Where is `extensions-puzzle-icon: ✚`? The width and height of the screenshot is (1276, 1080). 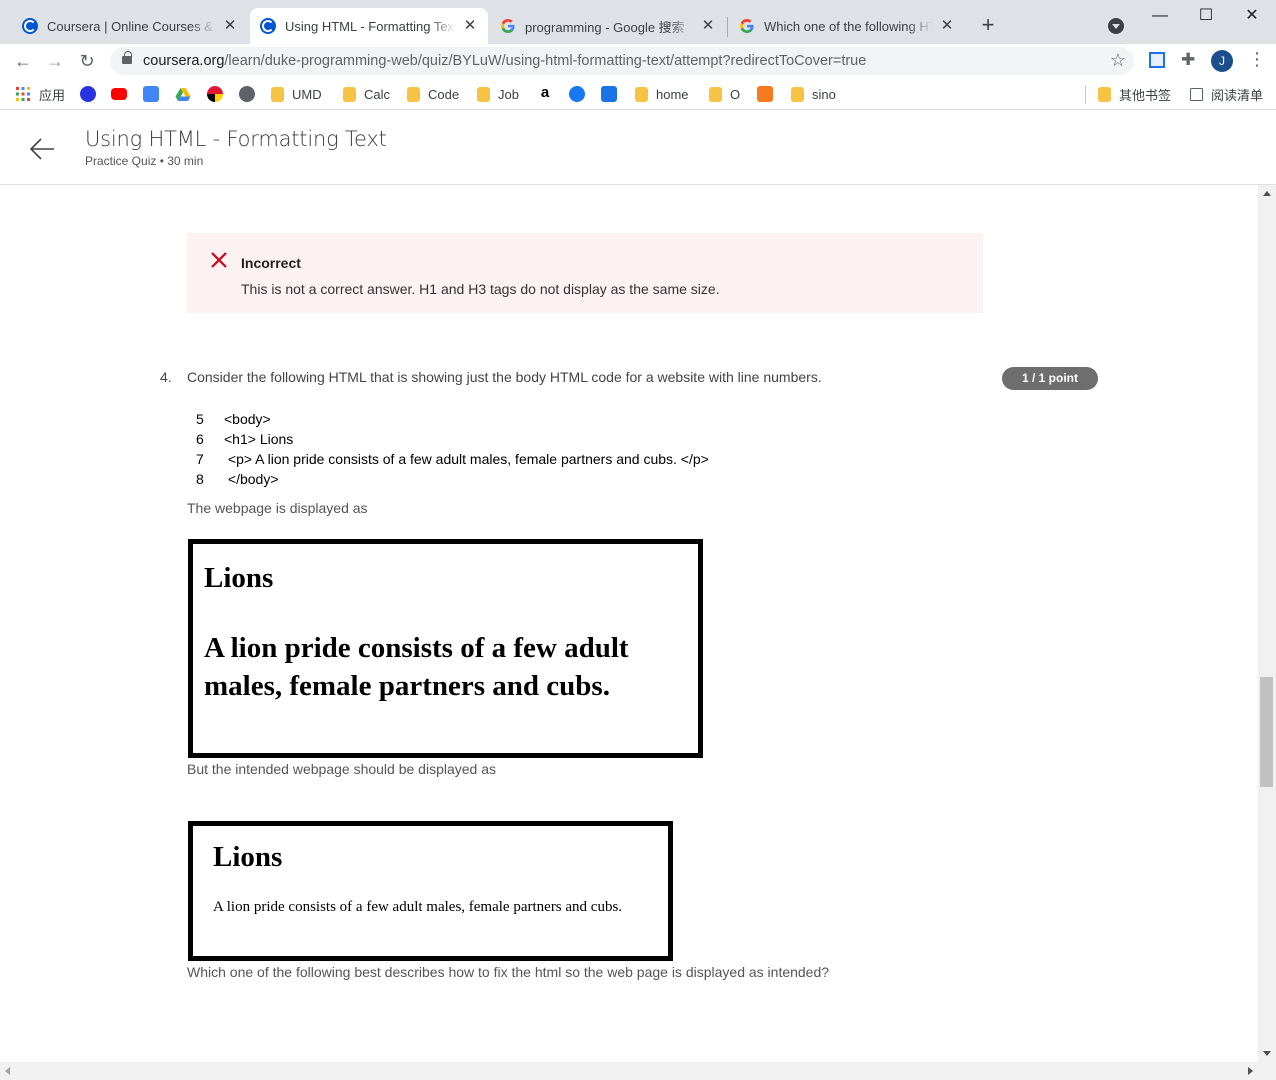 extensions-puzzle-icon: ✚ is located at coordinates (1188, 60).